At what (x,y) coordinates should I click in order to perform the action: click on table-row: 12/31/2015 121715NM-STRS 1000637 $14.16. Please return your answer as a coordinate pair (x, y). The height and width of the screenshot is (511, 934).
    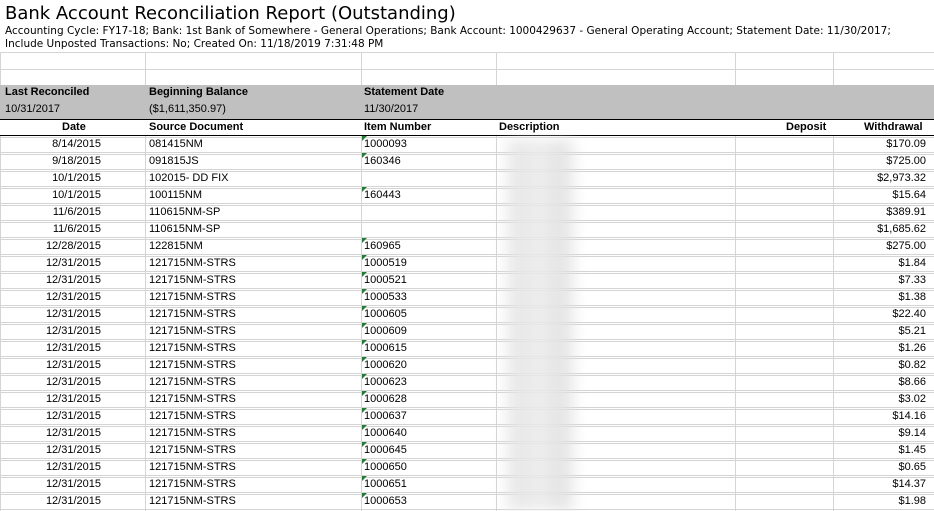
    Looking at the image, I should click on (467, 416).